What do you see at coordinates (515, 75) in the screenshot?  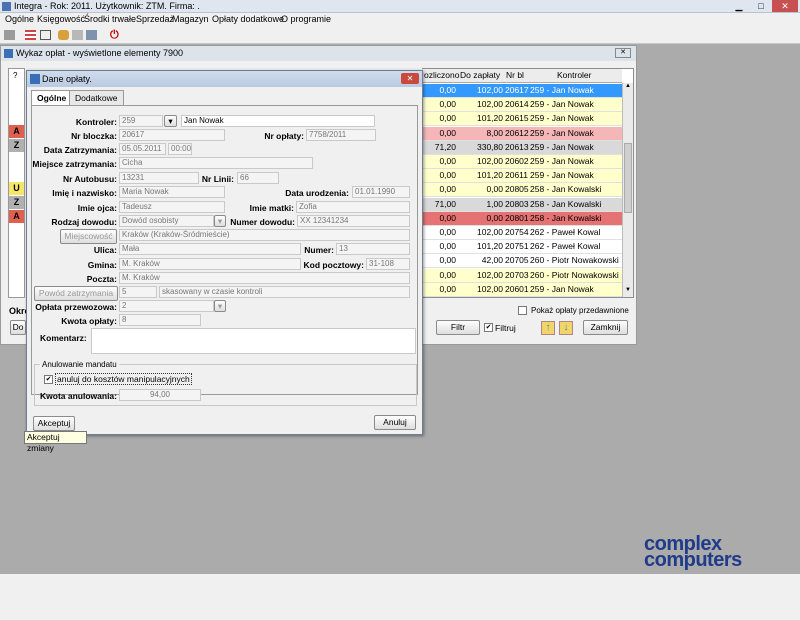 I see `col-nr-bl: Nr bl` at bounding box center [515, 75].